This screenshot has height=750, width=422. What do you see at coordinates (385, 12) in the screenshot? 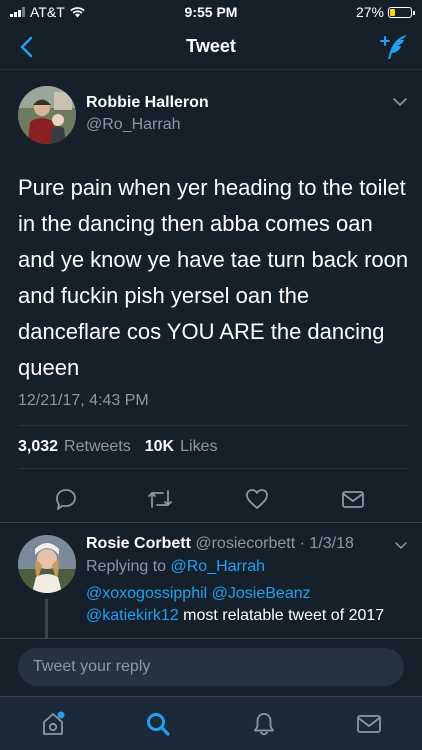
I see `status-right: 27%` at bounding box center [385, 12].